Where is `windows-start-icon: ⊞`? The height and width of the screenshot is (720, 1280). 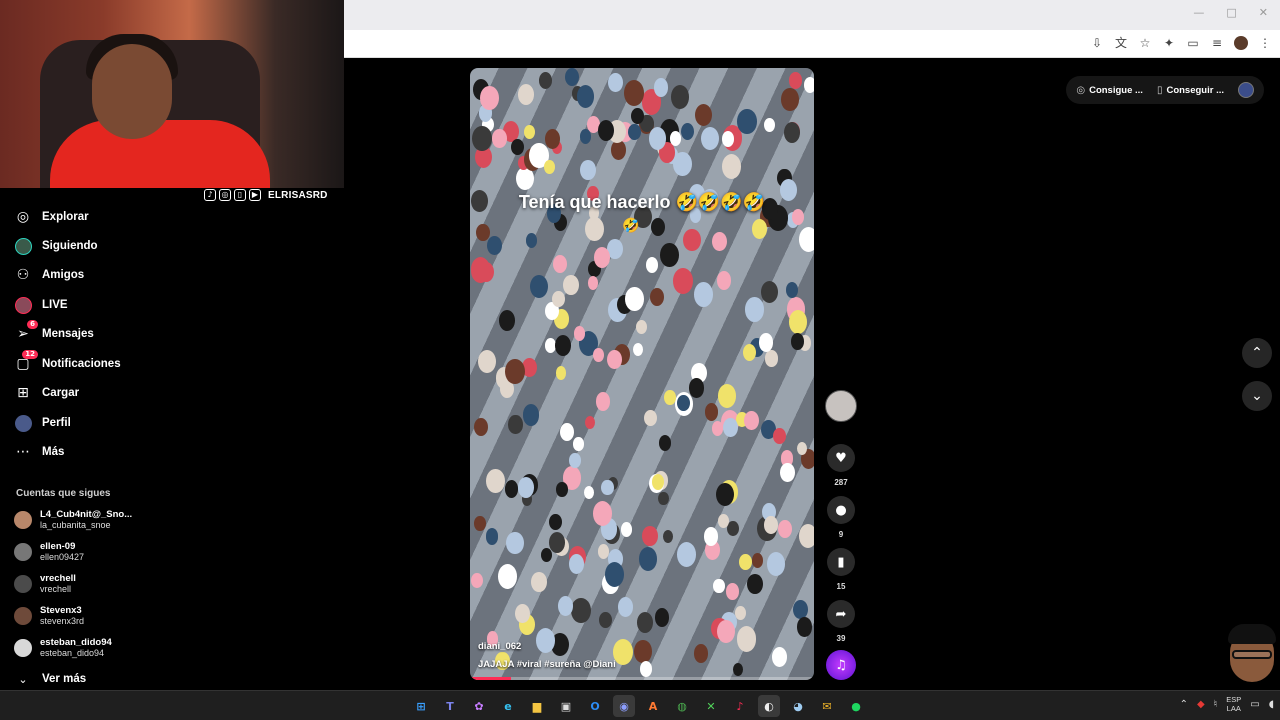
windows-start-icon: ⊞ is located at coordinates (421, 706).